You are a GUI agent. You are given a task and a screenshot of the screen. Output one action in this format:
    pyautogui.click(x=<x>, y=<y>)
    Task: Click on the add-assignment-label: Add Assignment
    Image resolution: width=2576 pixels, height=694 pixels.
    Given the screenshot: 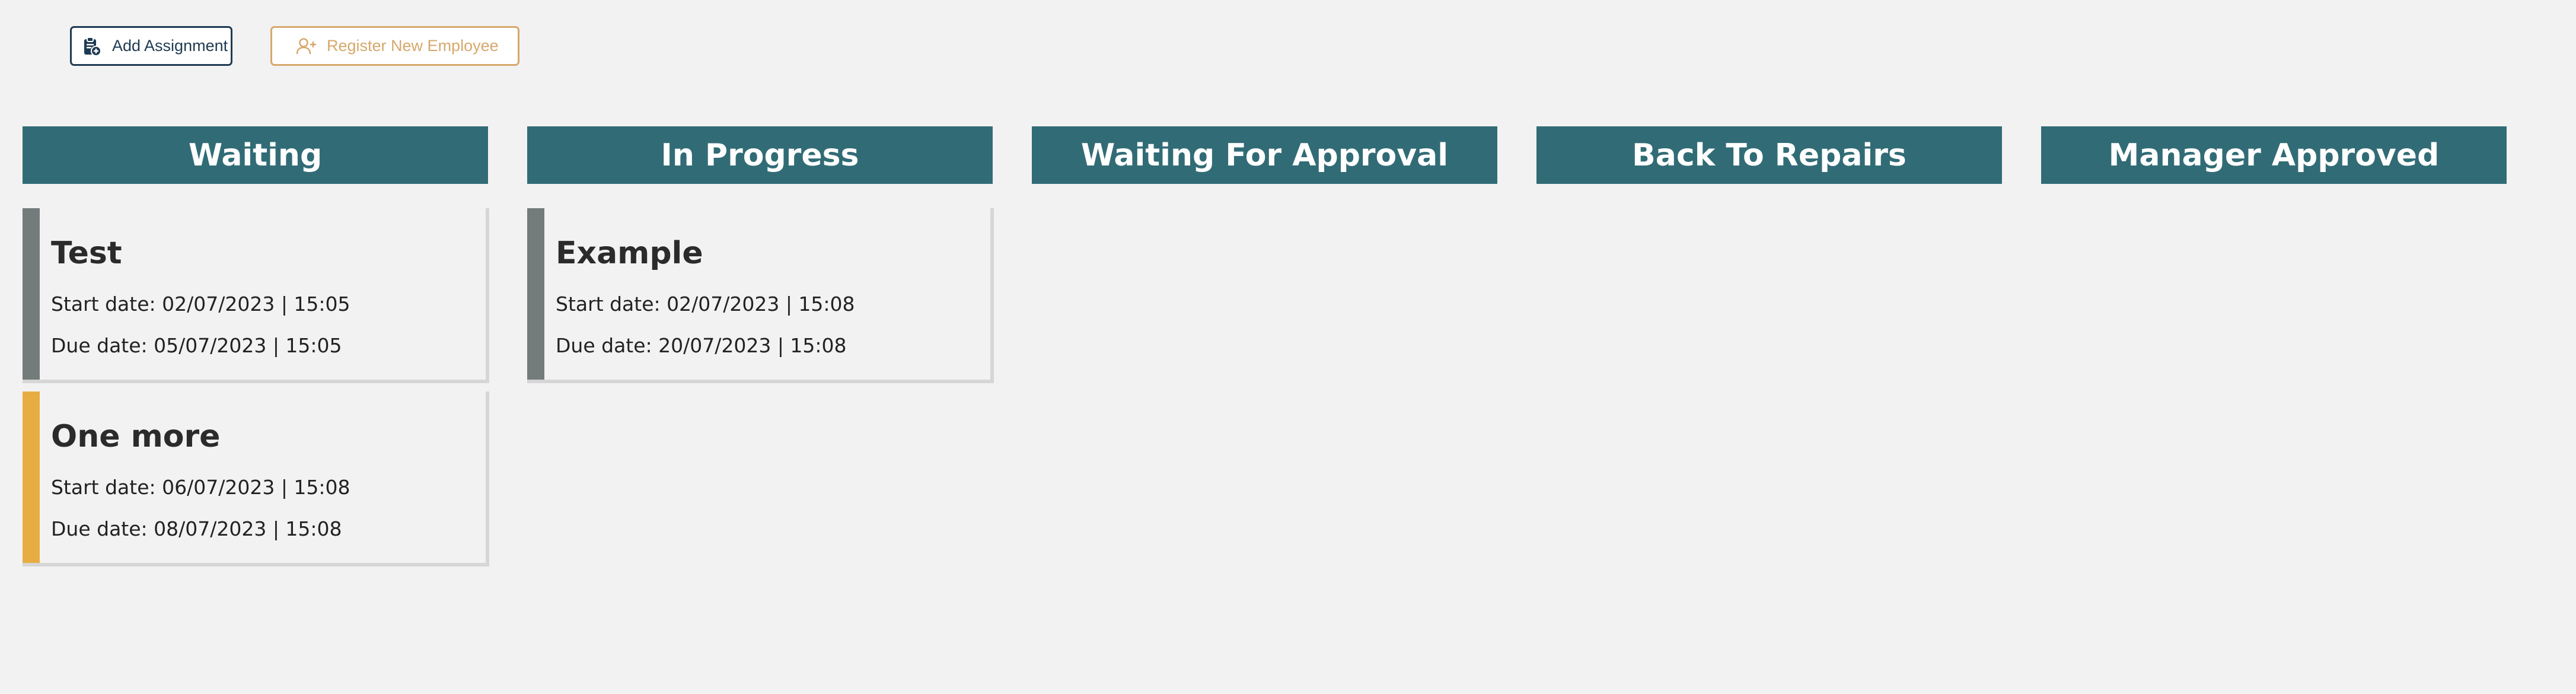 What is the action you would take?
    pyautogui.click(x=170, y=46)
    